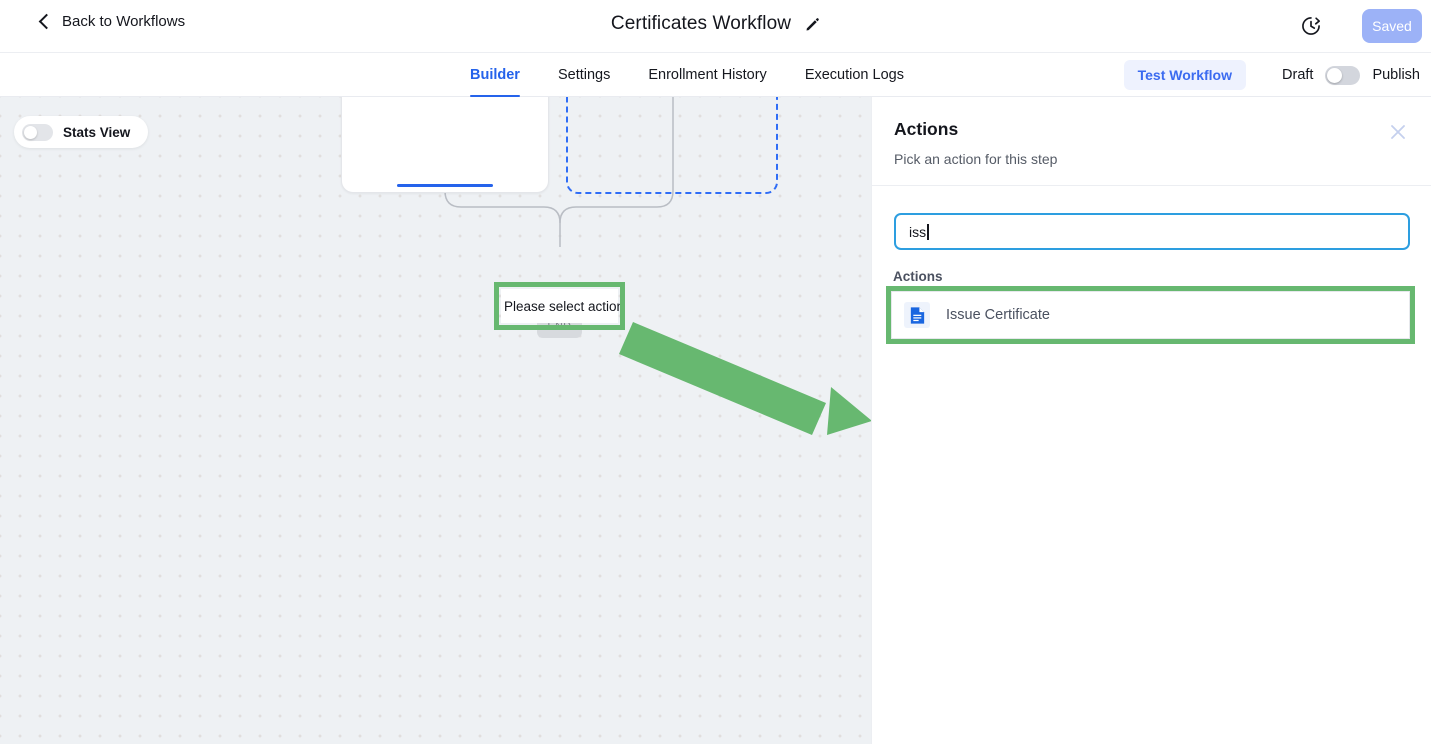 The height and width of the screenshot is (744, 1431). I want to click on actions-panel-header: Actions Pick an action for this step, so click(1151, 141).